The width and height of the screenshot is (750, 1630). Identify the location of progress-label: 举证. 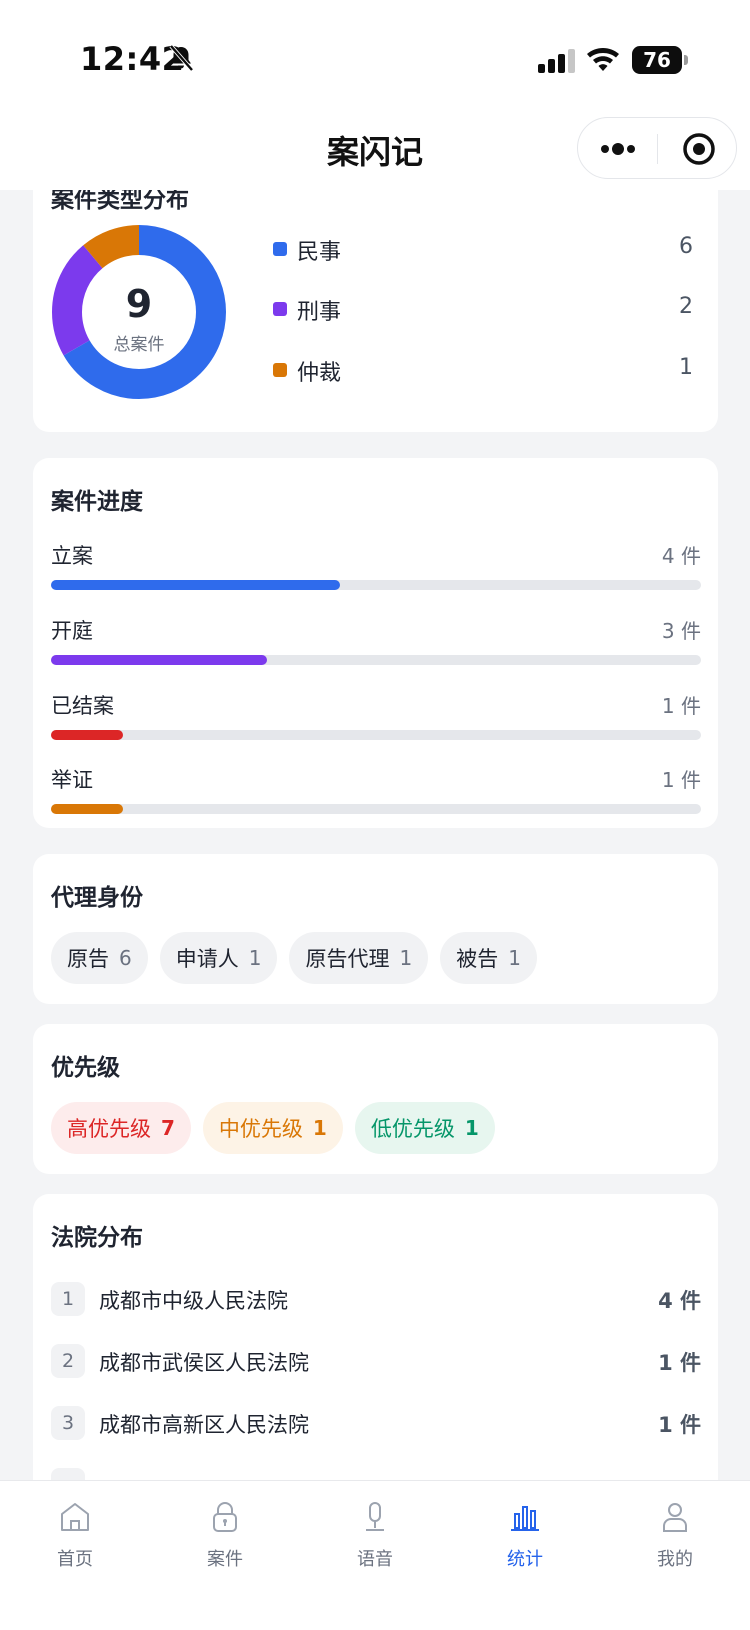
(72, 780).